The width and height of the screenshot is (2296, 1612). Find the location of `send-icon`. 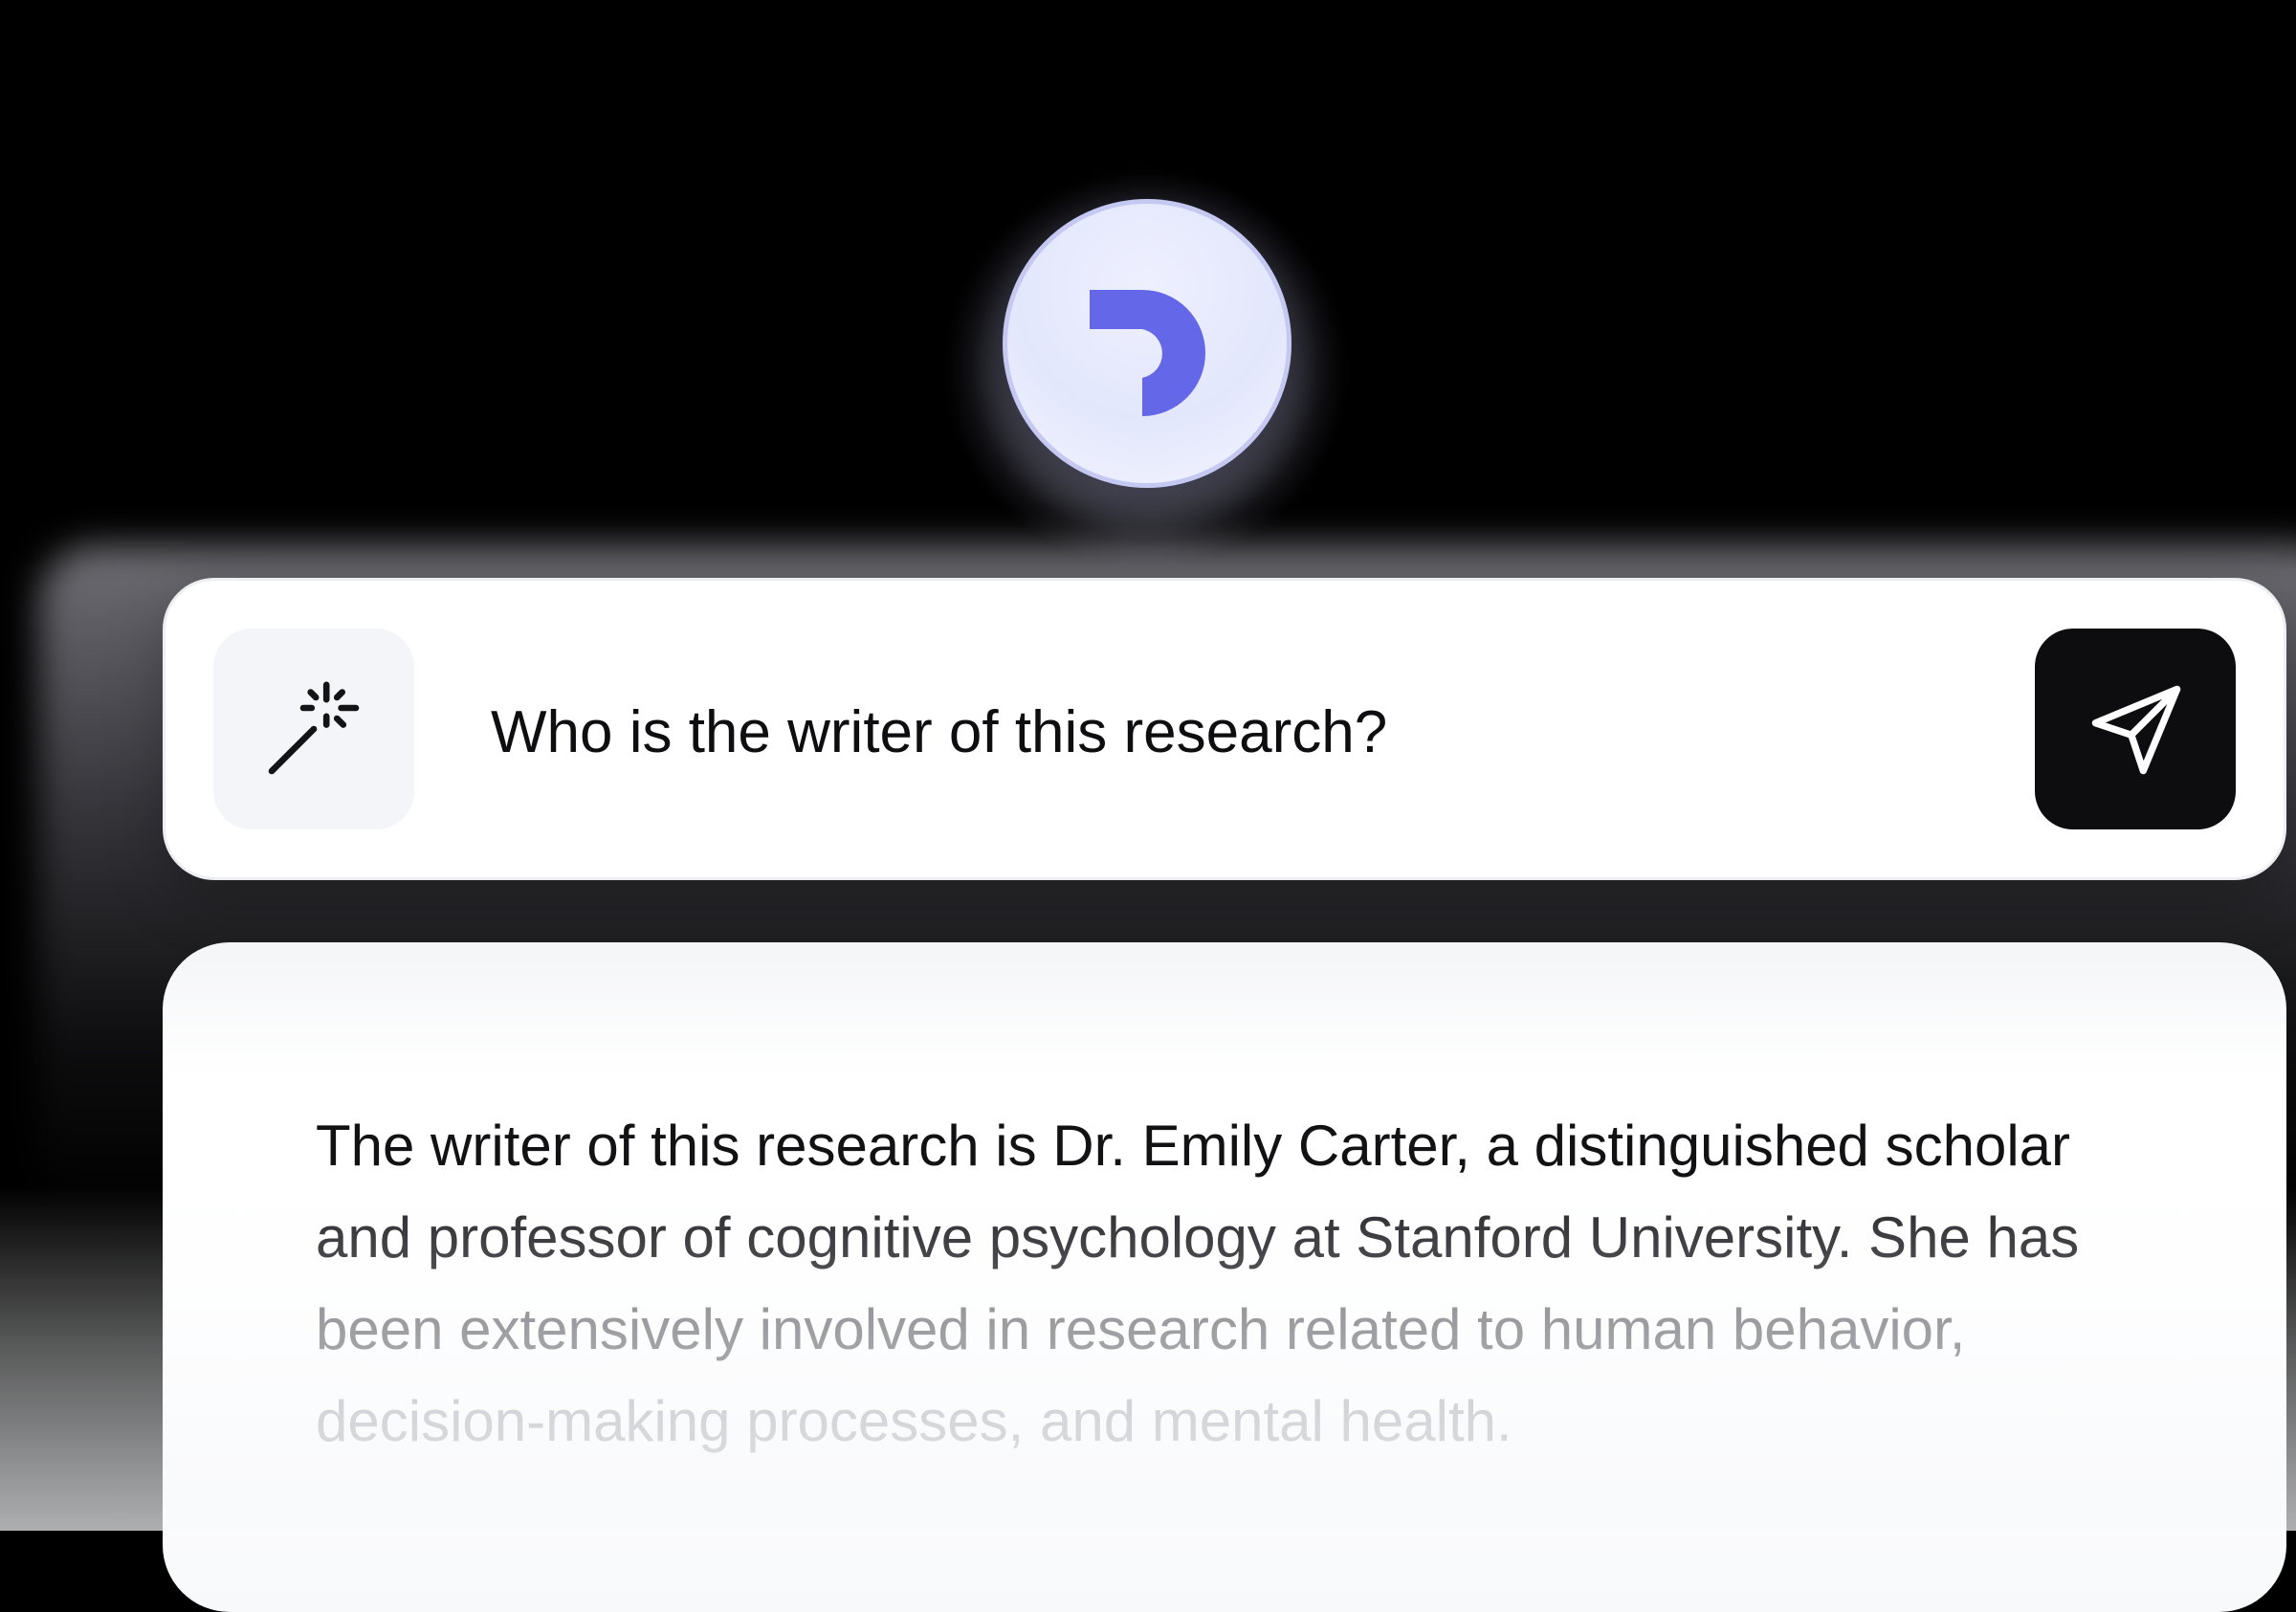

send-icon is located at coordinates (2136, 730).